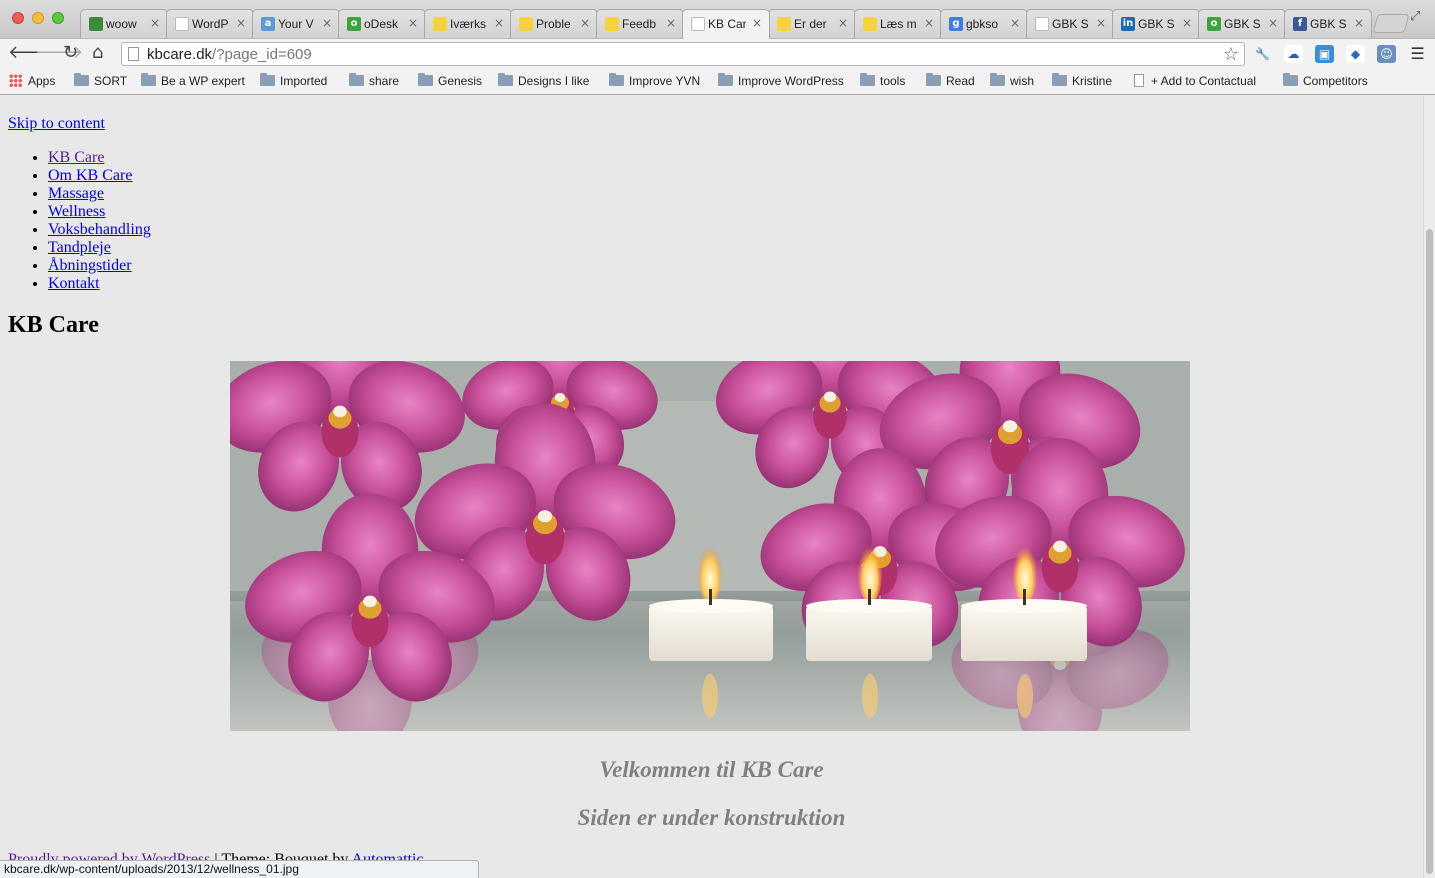 This screenshot has width=1435, height=878. I want to click on bookmark-item: Genesis, so click(450, 80).